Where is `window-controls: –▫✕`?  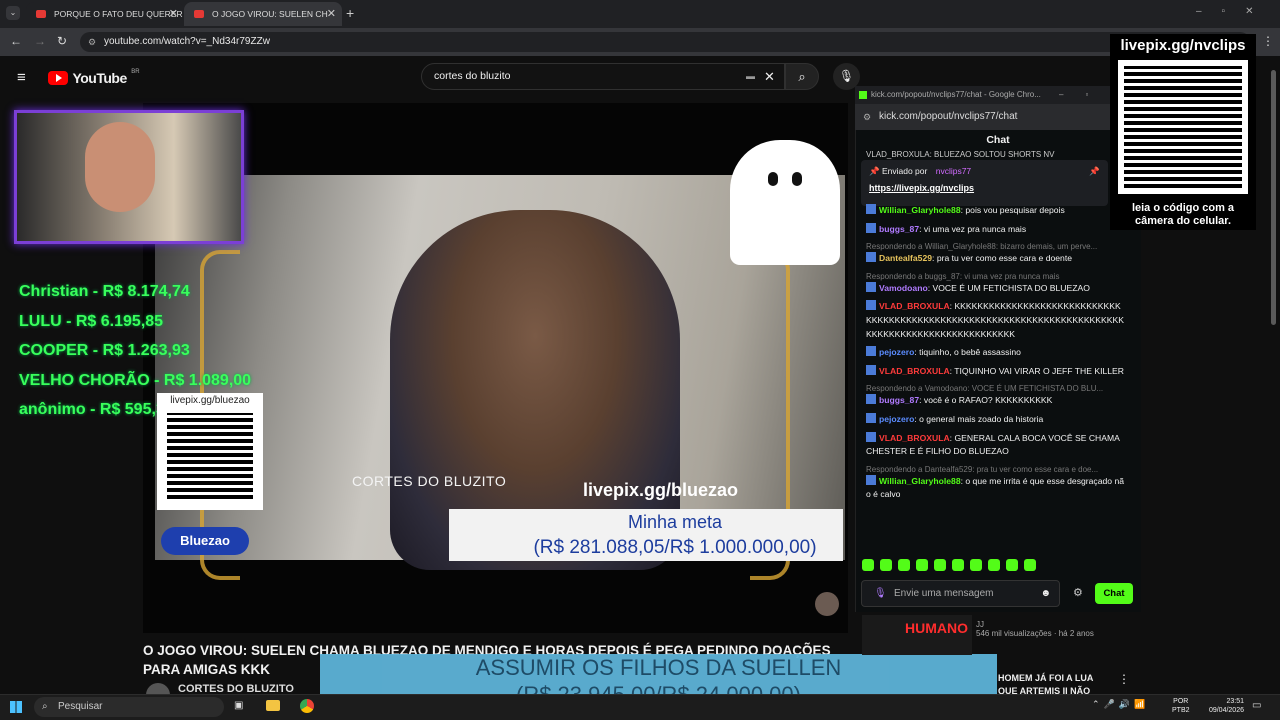 window-controls: –▫✕ is located at coordinates (1235, 11).